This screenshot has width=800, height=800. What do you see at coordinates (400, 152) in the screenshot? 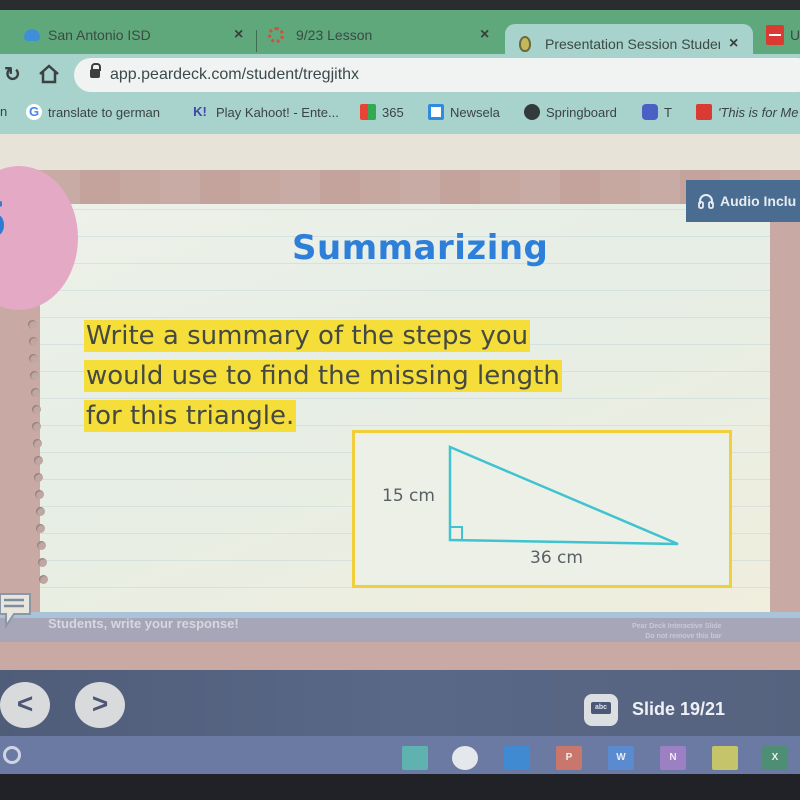
I see `page-header-strip` at bounding box center [400, 152].